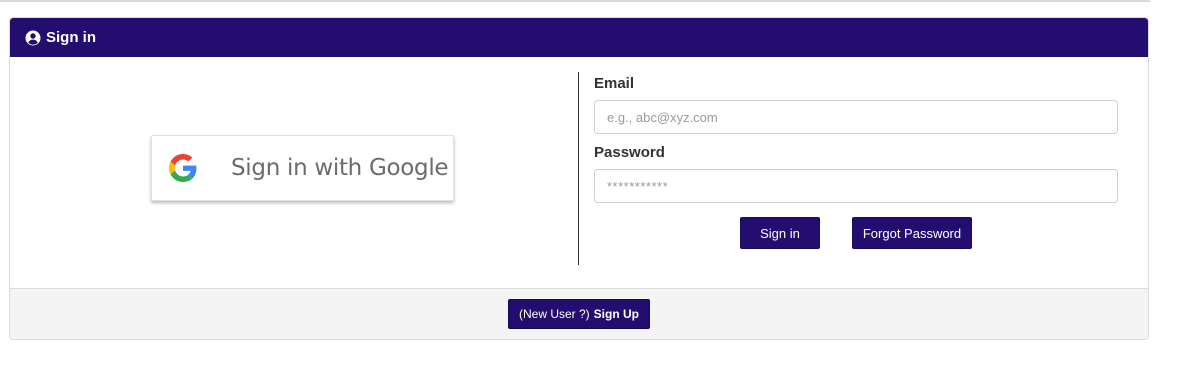 The width and height of the screenshot is (1185, 370). What do you see at coordinates (614, 83) in the screenshot?
I see `email-label: Email` at bounding box center [614, 83].